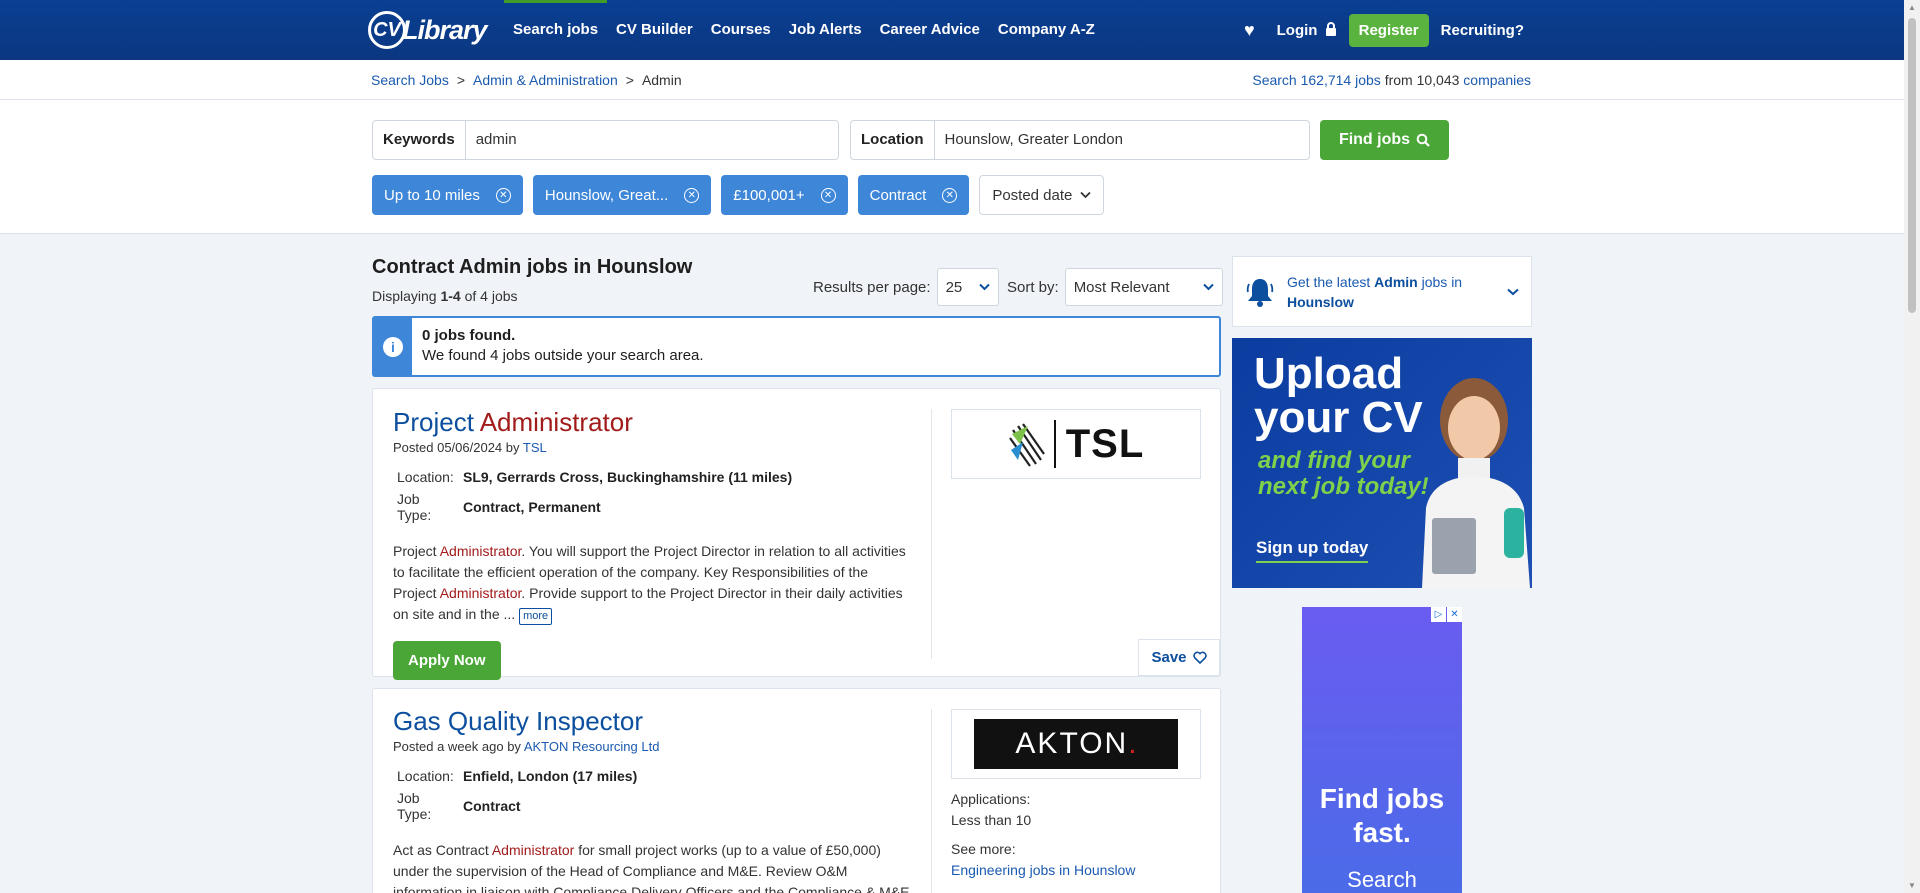  What do you see at coordinates (967, 287) in the screenshot?
I see `per-page-select: 25` at bounding box center [967, 287].